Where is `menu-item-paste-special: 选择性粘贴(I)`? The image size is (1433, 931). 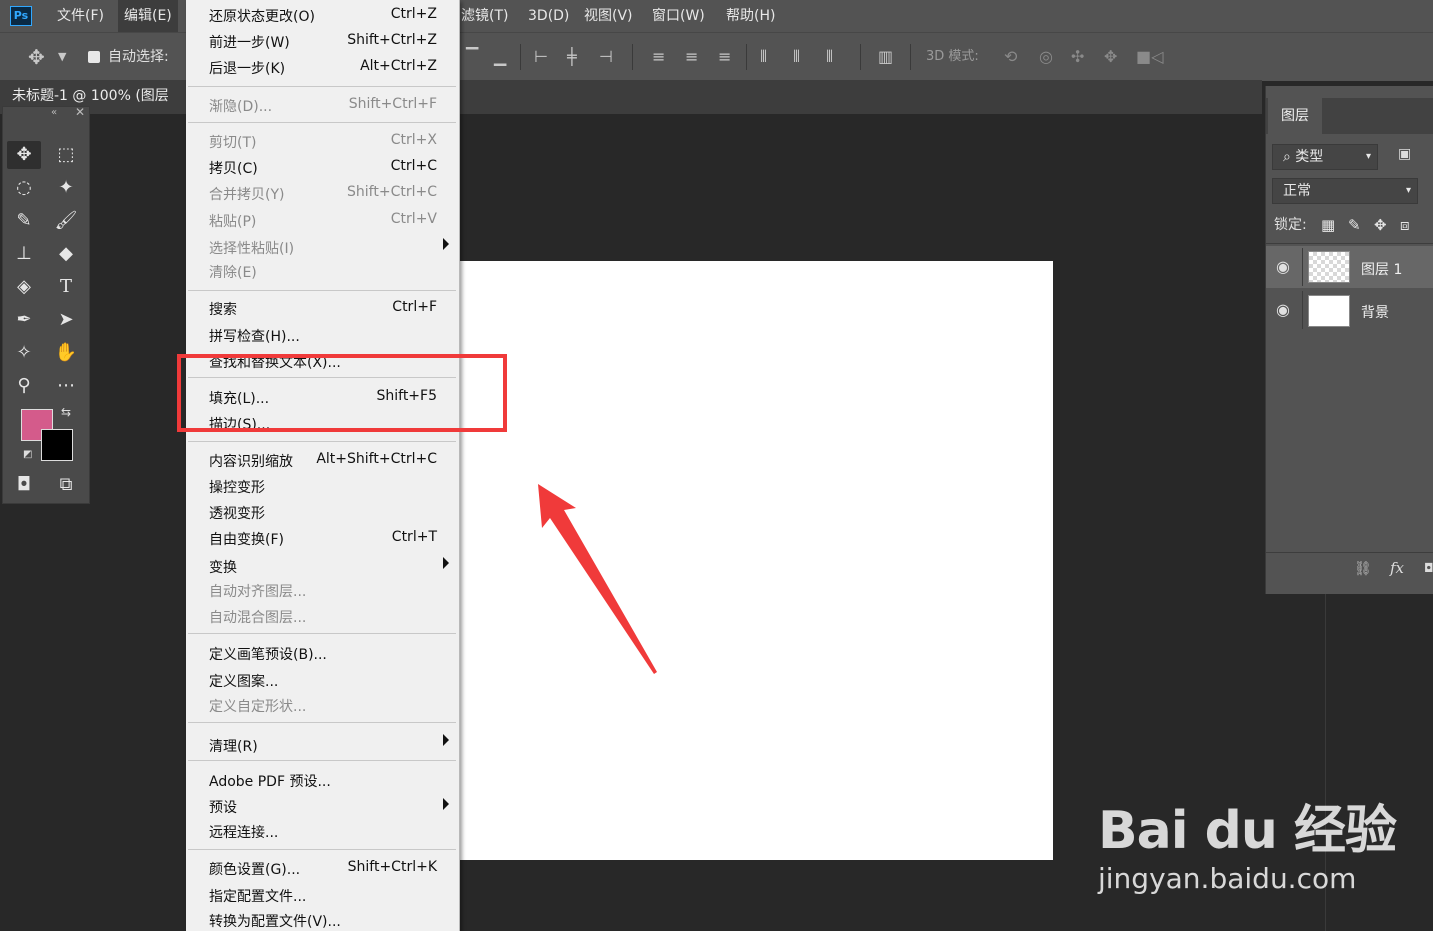 menu-item-paste-special: 选择性粘贴(I) is located at coordinates (251, 248).